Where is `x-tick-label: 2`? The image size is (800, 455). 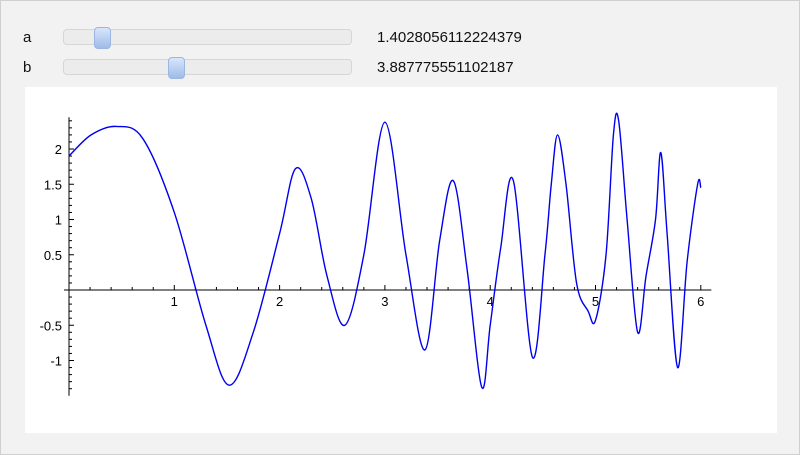
x-tick-label: 2 is located at coordinates (279, 301).